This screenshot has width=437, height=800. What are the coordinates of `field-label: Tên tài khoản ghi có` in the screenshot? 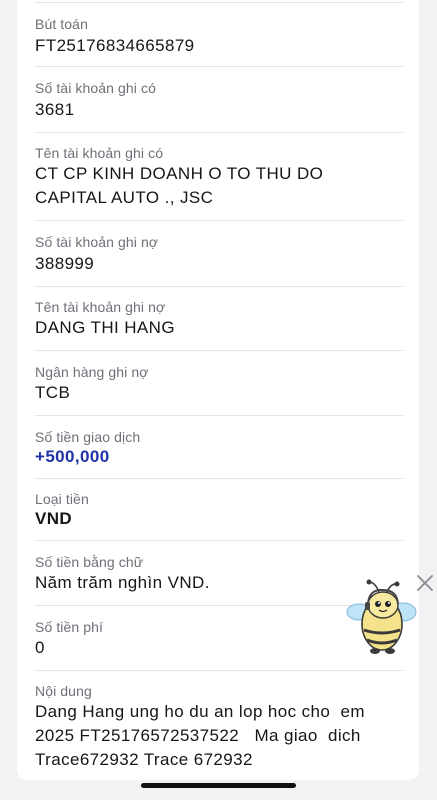 It's located at (99, 153).